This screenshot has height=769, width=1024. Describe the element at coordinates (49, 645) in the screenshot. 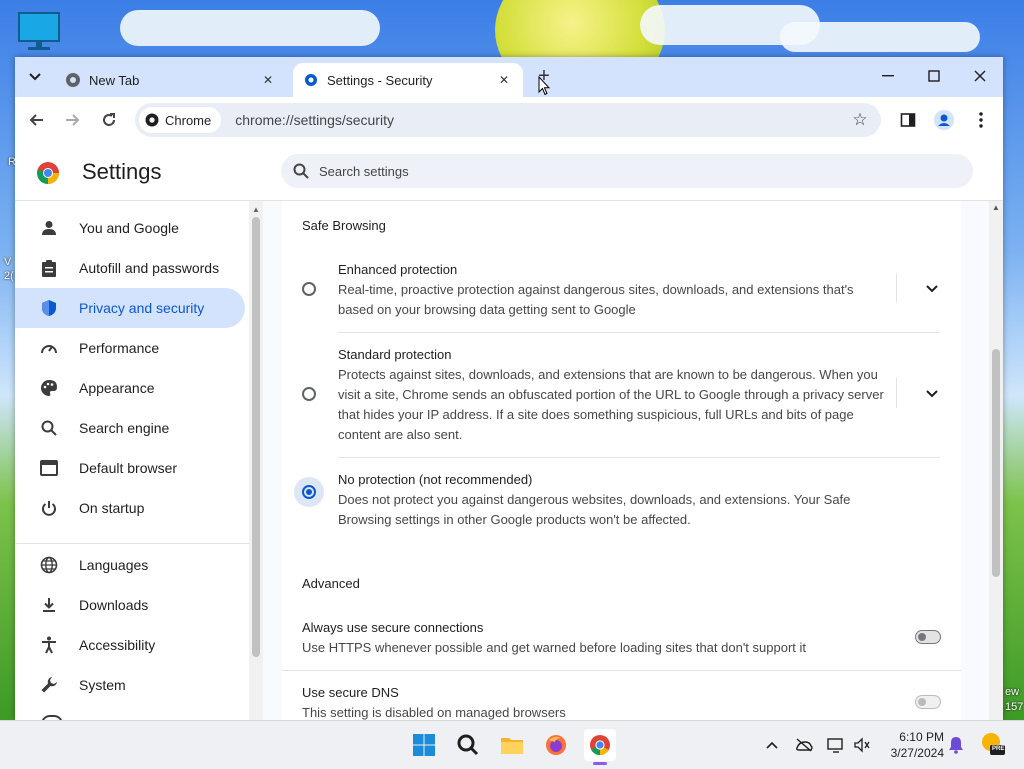

I see `accessibility-icon` at that location.